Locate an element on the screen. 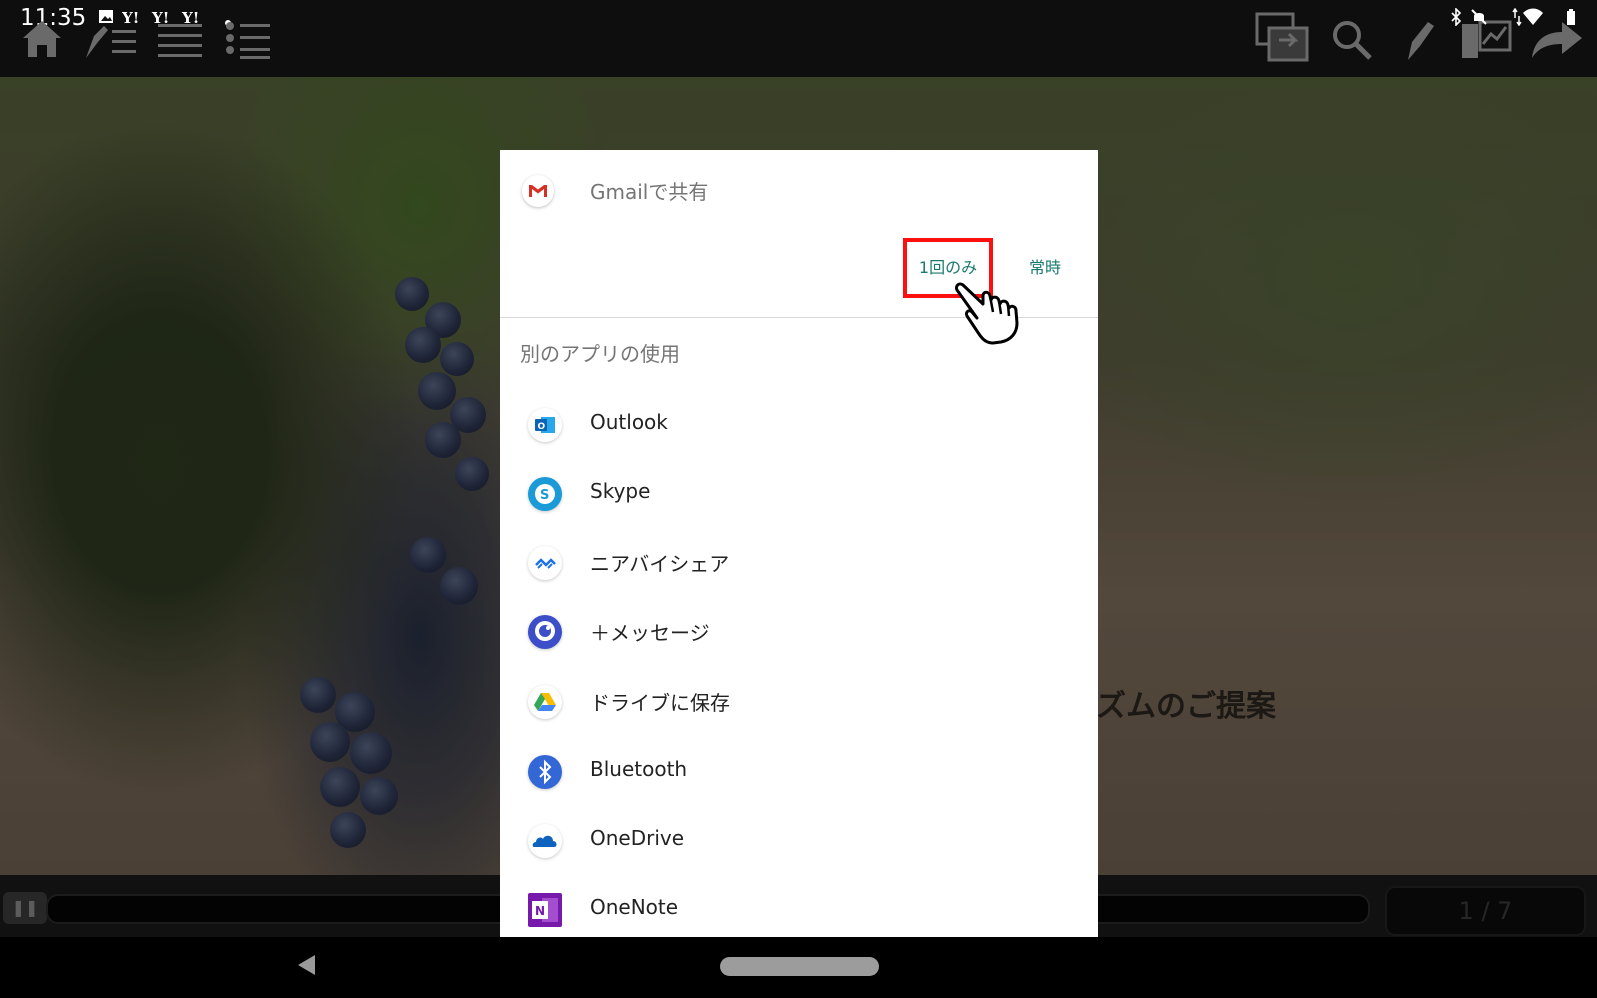 This screenshot has width=1597, height=998. app-label: ＋メッセージ is located at coordinates (650, 633).